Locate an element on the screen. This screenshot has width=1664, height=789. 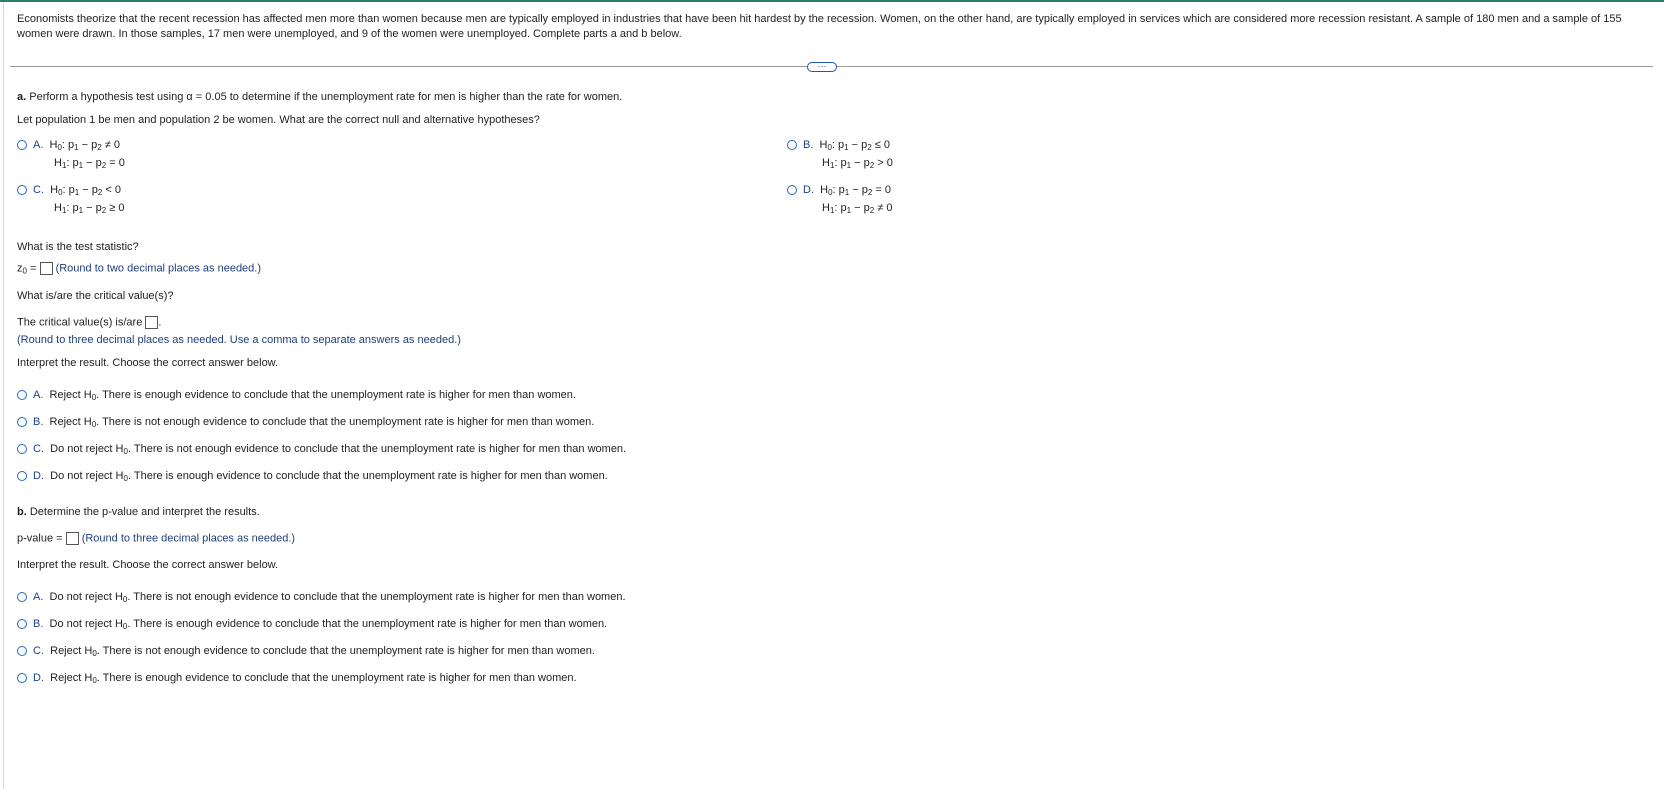
critical-value-row: The critical value(s) is/are . is located at coordinates (89, 322).